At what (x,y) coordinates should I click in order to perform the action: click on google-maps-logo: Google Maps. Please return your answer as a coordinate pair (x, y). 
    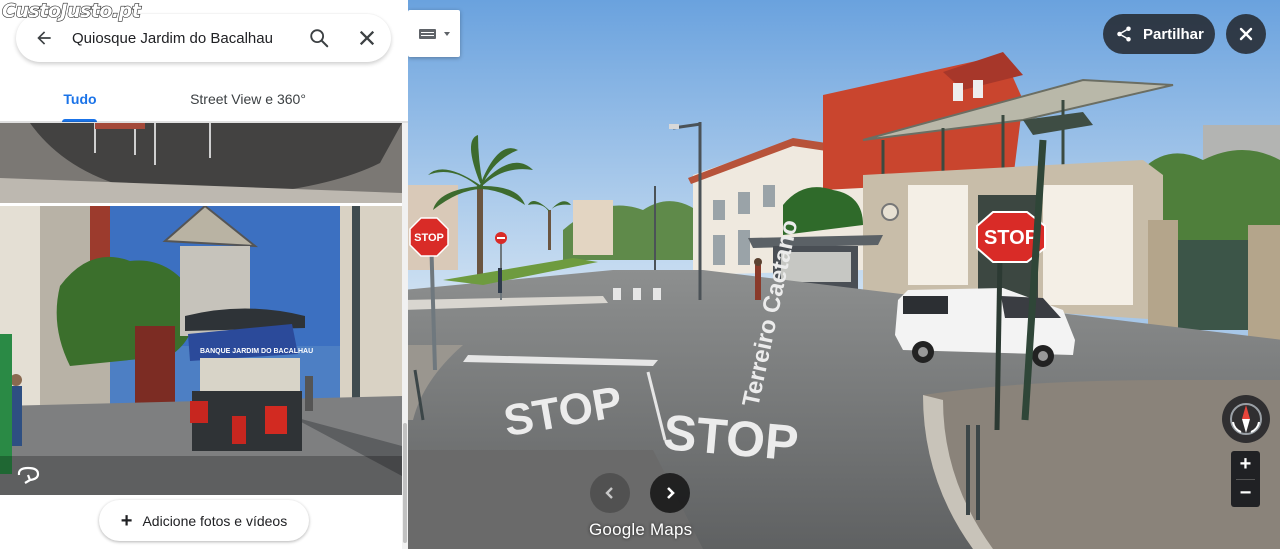
    Looking at the image, I should click on (641, 529).